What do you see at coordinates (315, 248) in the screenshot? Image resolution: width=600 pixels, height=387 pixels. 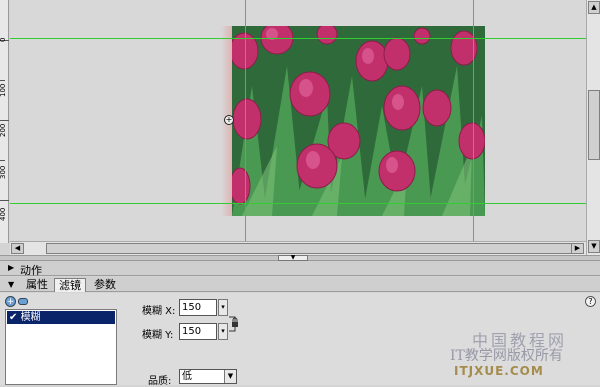 I see `horizontal-scroll-thumb` at bounding box center [315, 248].